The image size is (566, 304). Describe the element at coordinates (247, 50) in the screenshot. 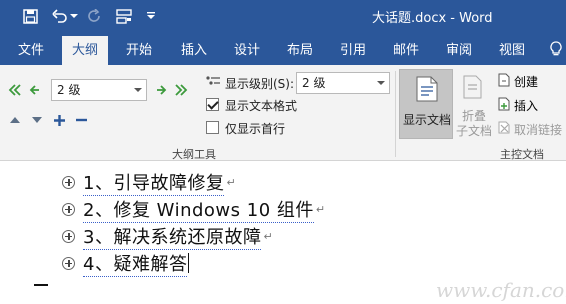

I see `tab-design: 设计` at that location.